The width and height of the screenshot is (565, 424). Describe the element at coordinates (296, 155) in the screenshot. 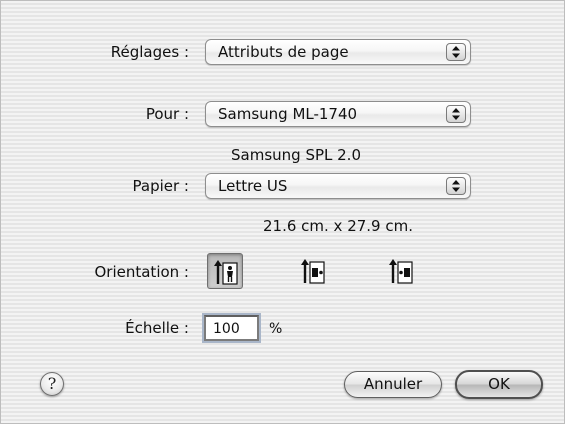

I see `printer-driver-text: Samsung SPL 2.0` at that location.